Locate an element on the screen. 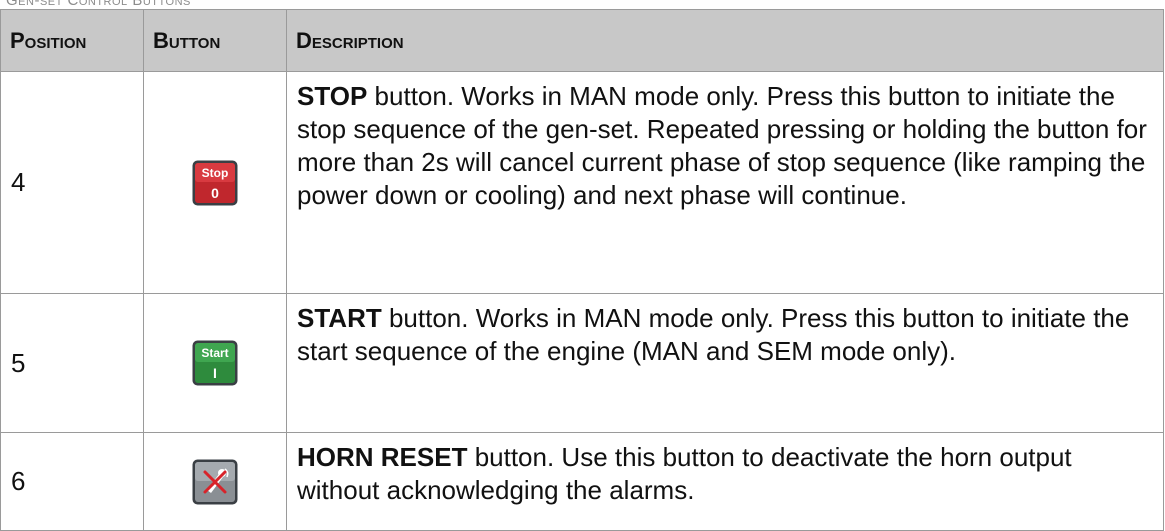 This screenshot has height=531, width=1165. stop-icon-symbol: 0 is located at coordinates (215, 193).